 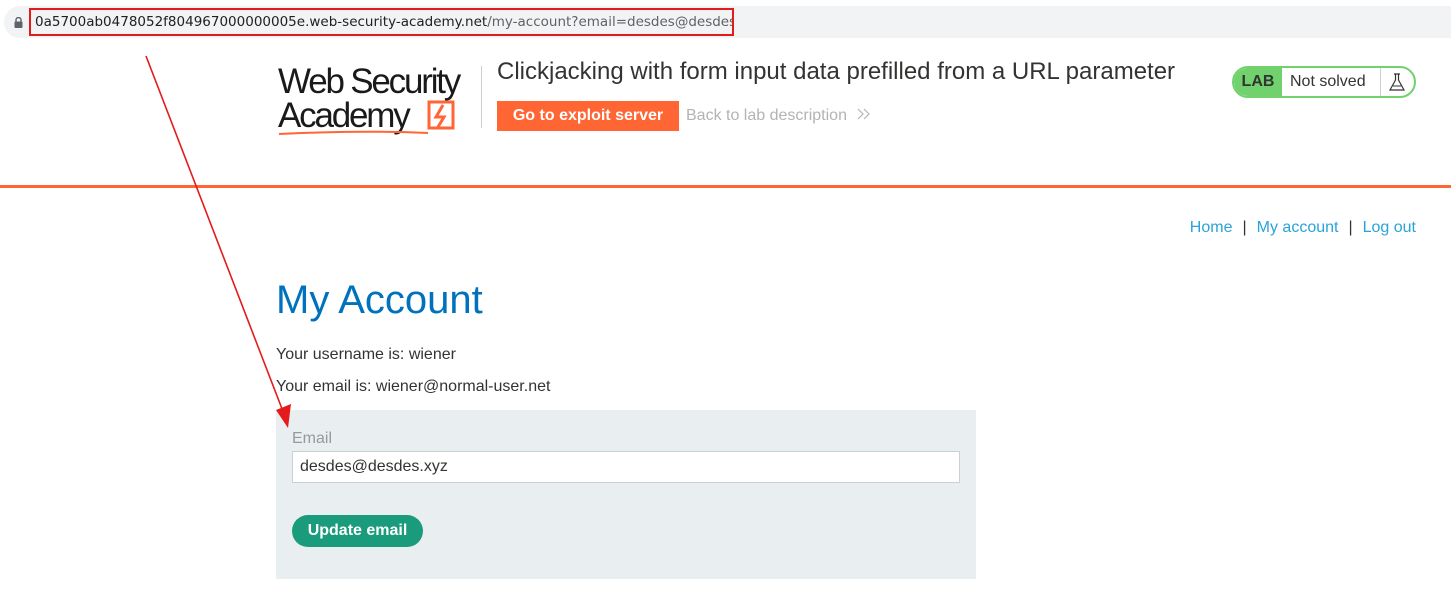 I want to click on lab-state-label: Not solved, so click(x=1328, y=81).